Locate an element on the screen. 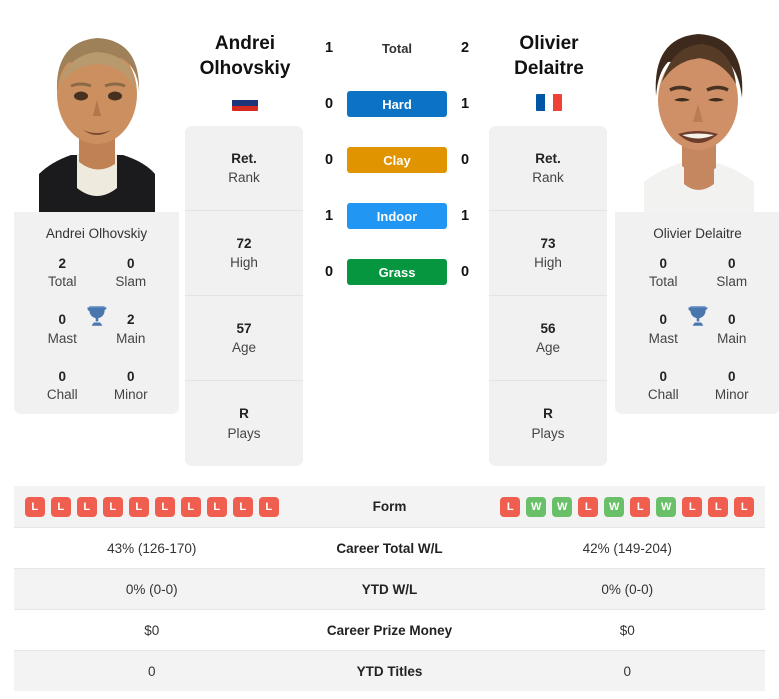 This screenshot has width=779, height=699. h2h-row-grass: 0 Grass 0 is located at coordinates (397, 272).